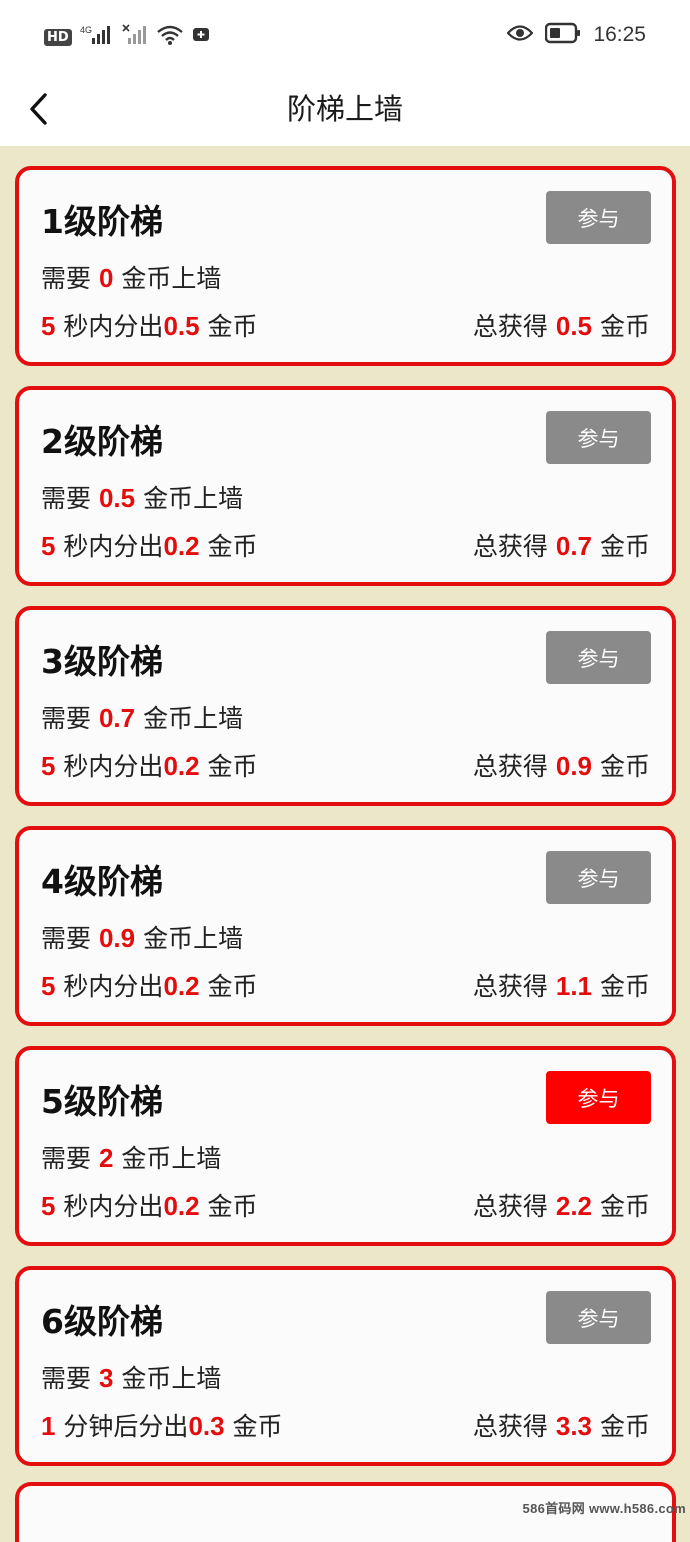  I want to click on status-right: 16:25, so click(576, 35).